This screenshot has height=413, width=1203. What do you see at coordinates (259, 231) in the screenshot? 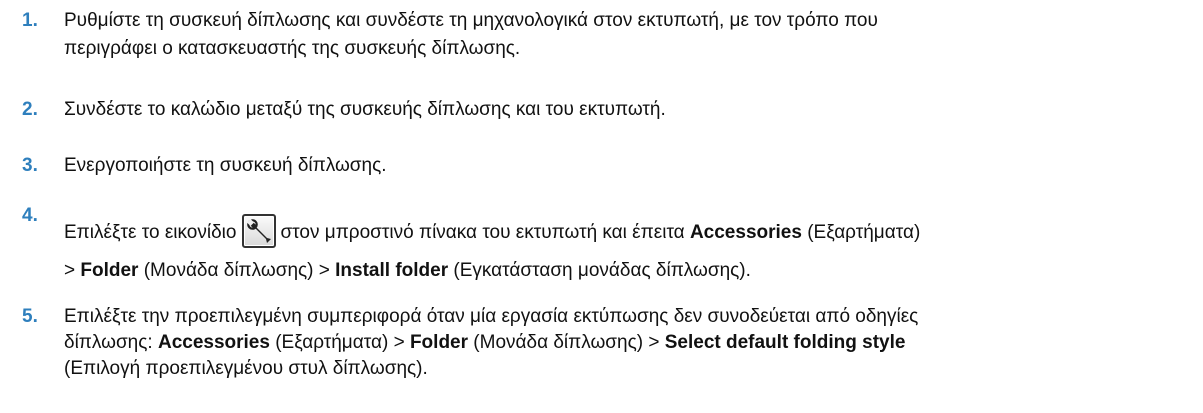
I see `wrench-icon` at bounding box center [259, 231].